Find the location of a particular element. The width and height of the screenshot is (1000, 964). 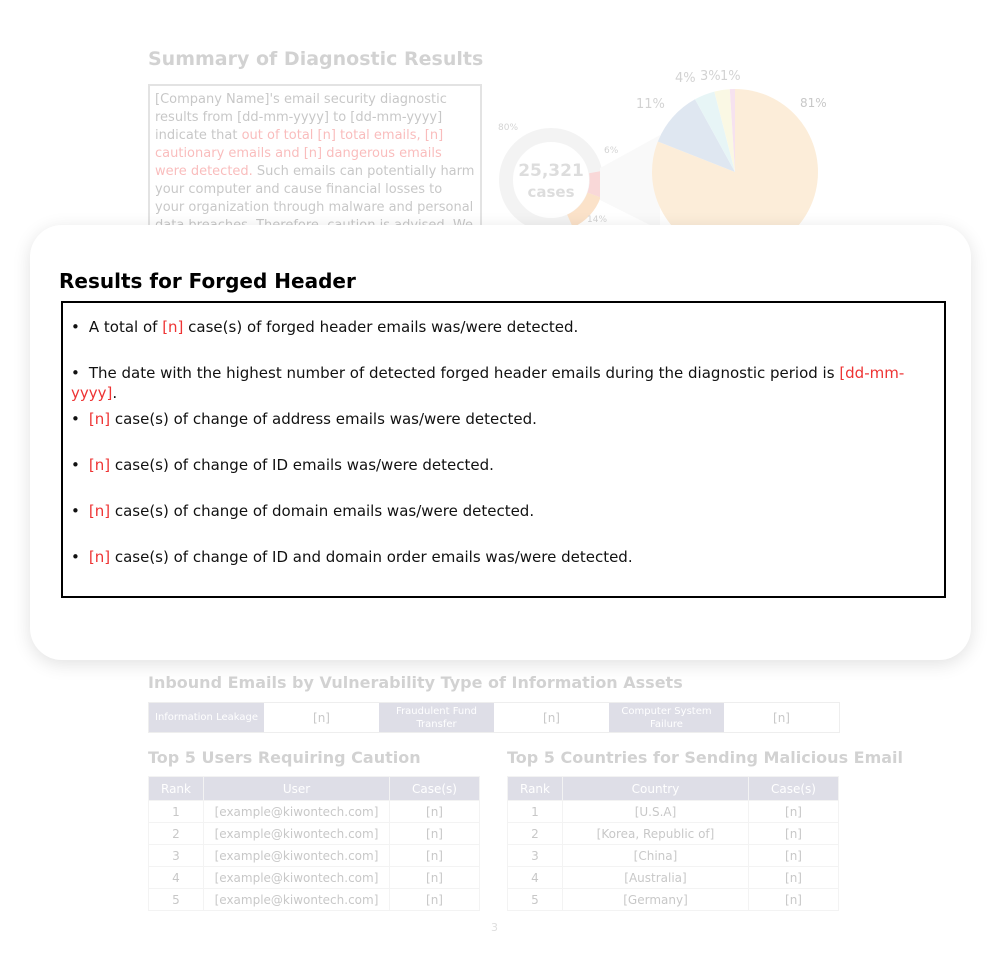

donut-label: 80% is located at coordinates (508, 128).